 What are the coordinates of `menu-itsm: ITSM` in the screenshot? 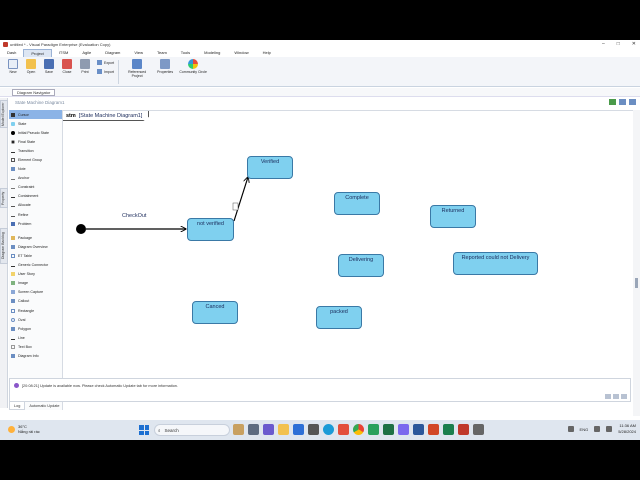 It's located at (64, 53).